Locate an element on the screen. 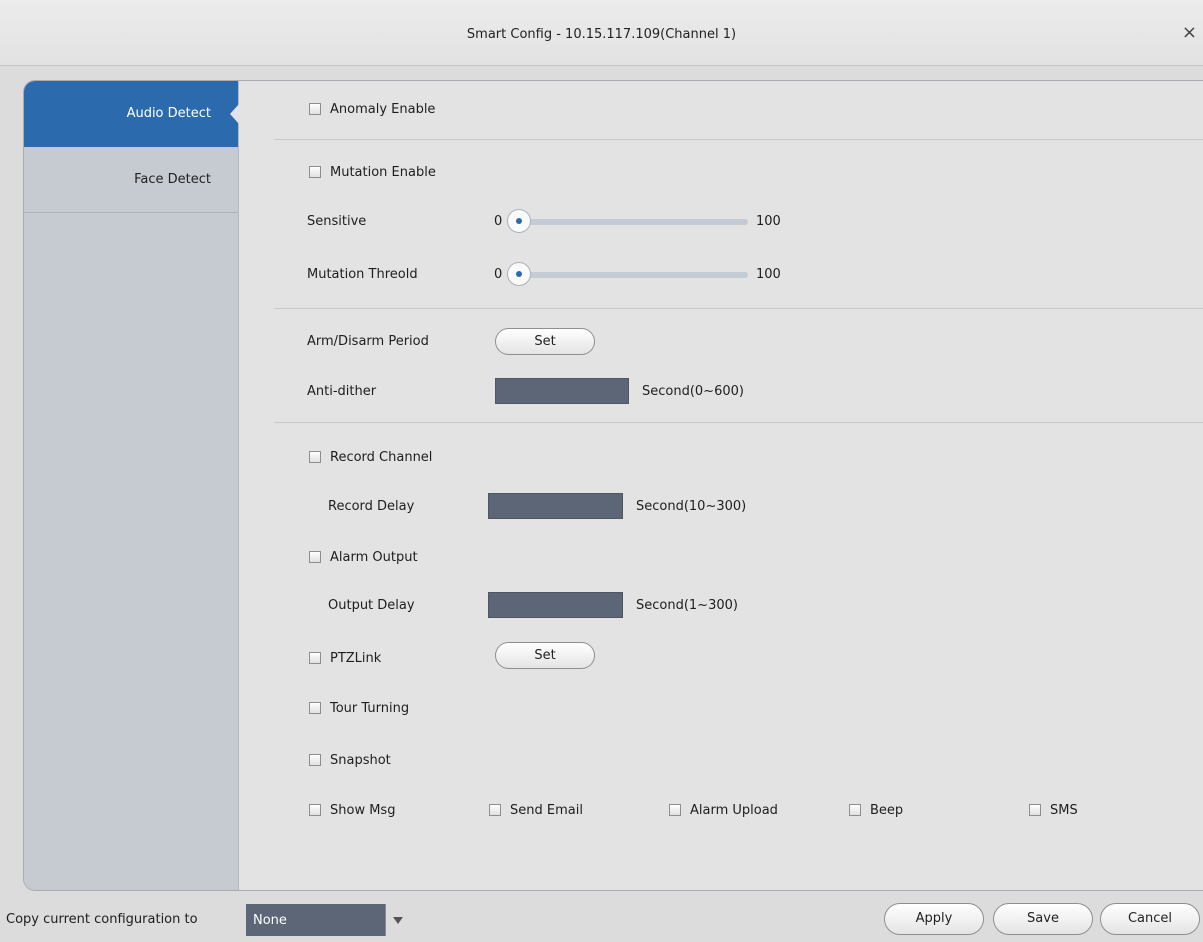 The width and height of the screenshot is (1203, 942). record-delay-input is located at coordinates (555, 506).